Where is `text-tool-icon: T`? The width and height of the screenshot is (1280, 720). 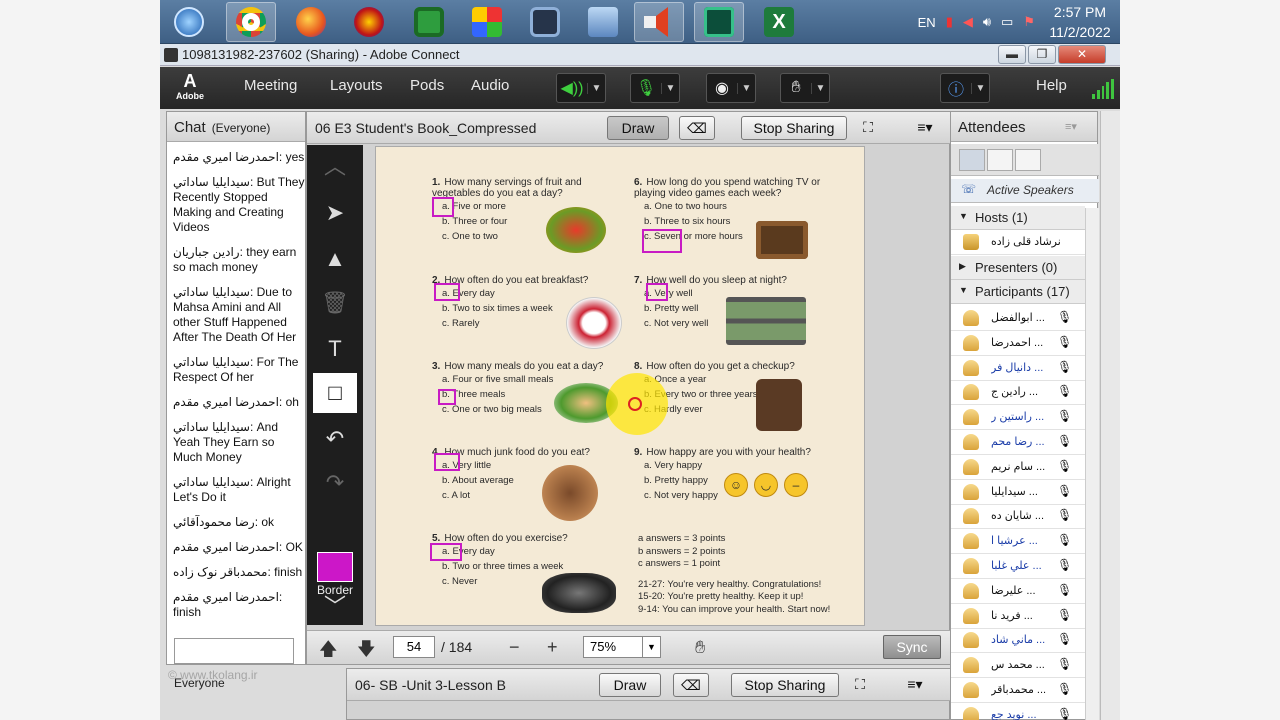
text-tool-icon: T is located at coordinates (335, 349).